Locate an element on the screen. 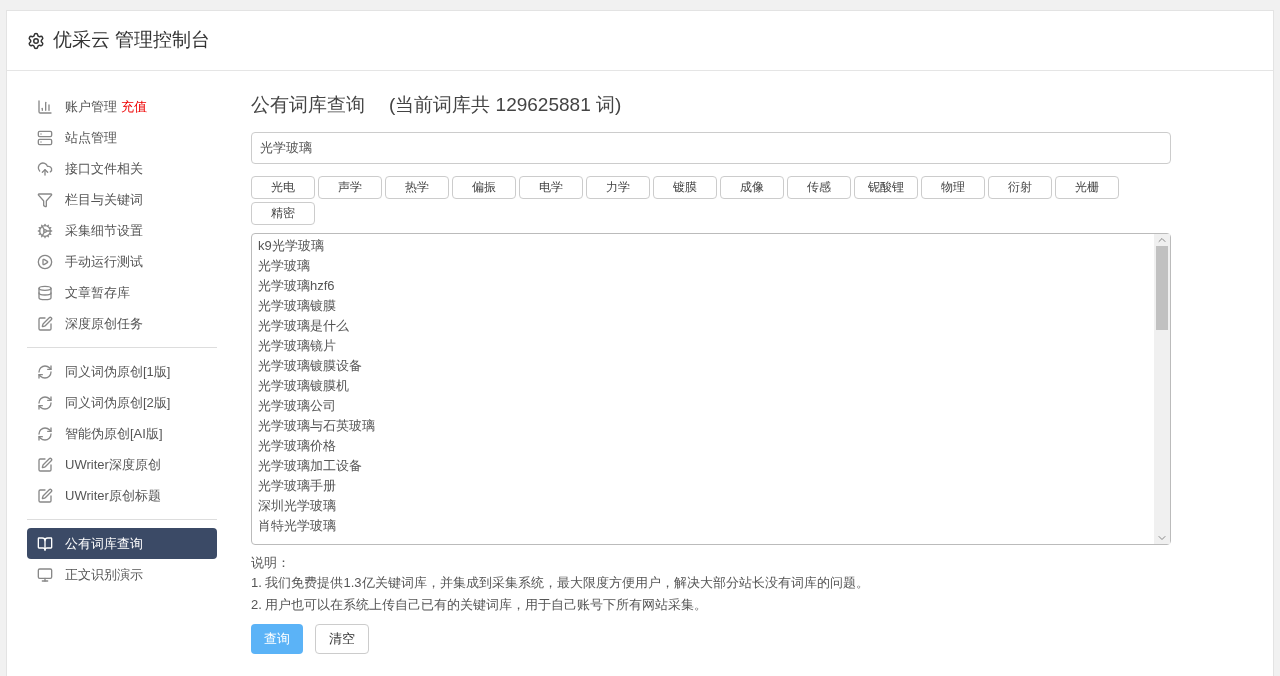 The width and height of the screenshot is (1280, 676). keyword-item: 光学玻璃 is located at coordinates (284, 265).